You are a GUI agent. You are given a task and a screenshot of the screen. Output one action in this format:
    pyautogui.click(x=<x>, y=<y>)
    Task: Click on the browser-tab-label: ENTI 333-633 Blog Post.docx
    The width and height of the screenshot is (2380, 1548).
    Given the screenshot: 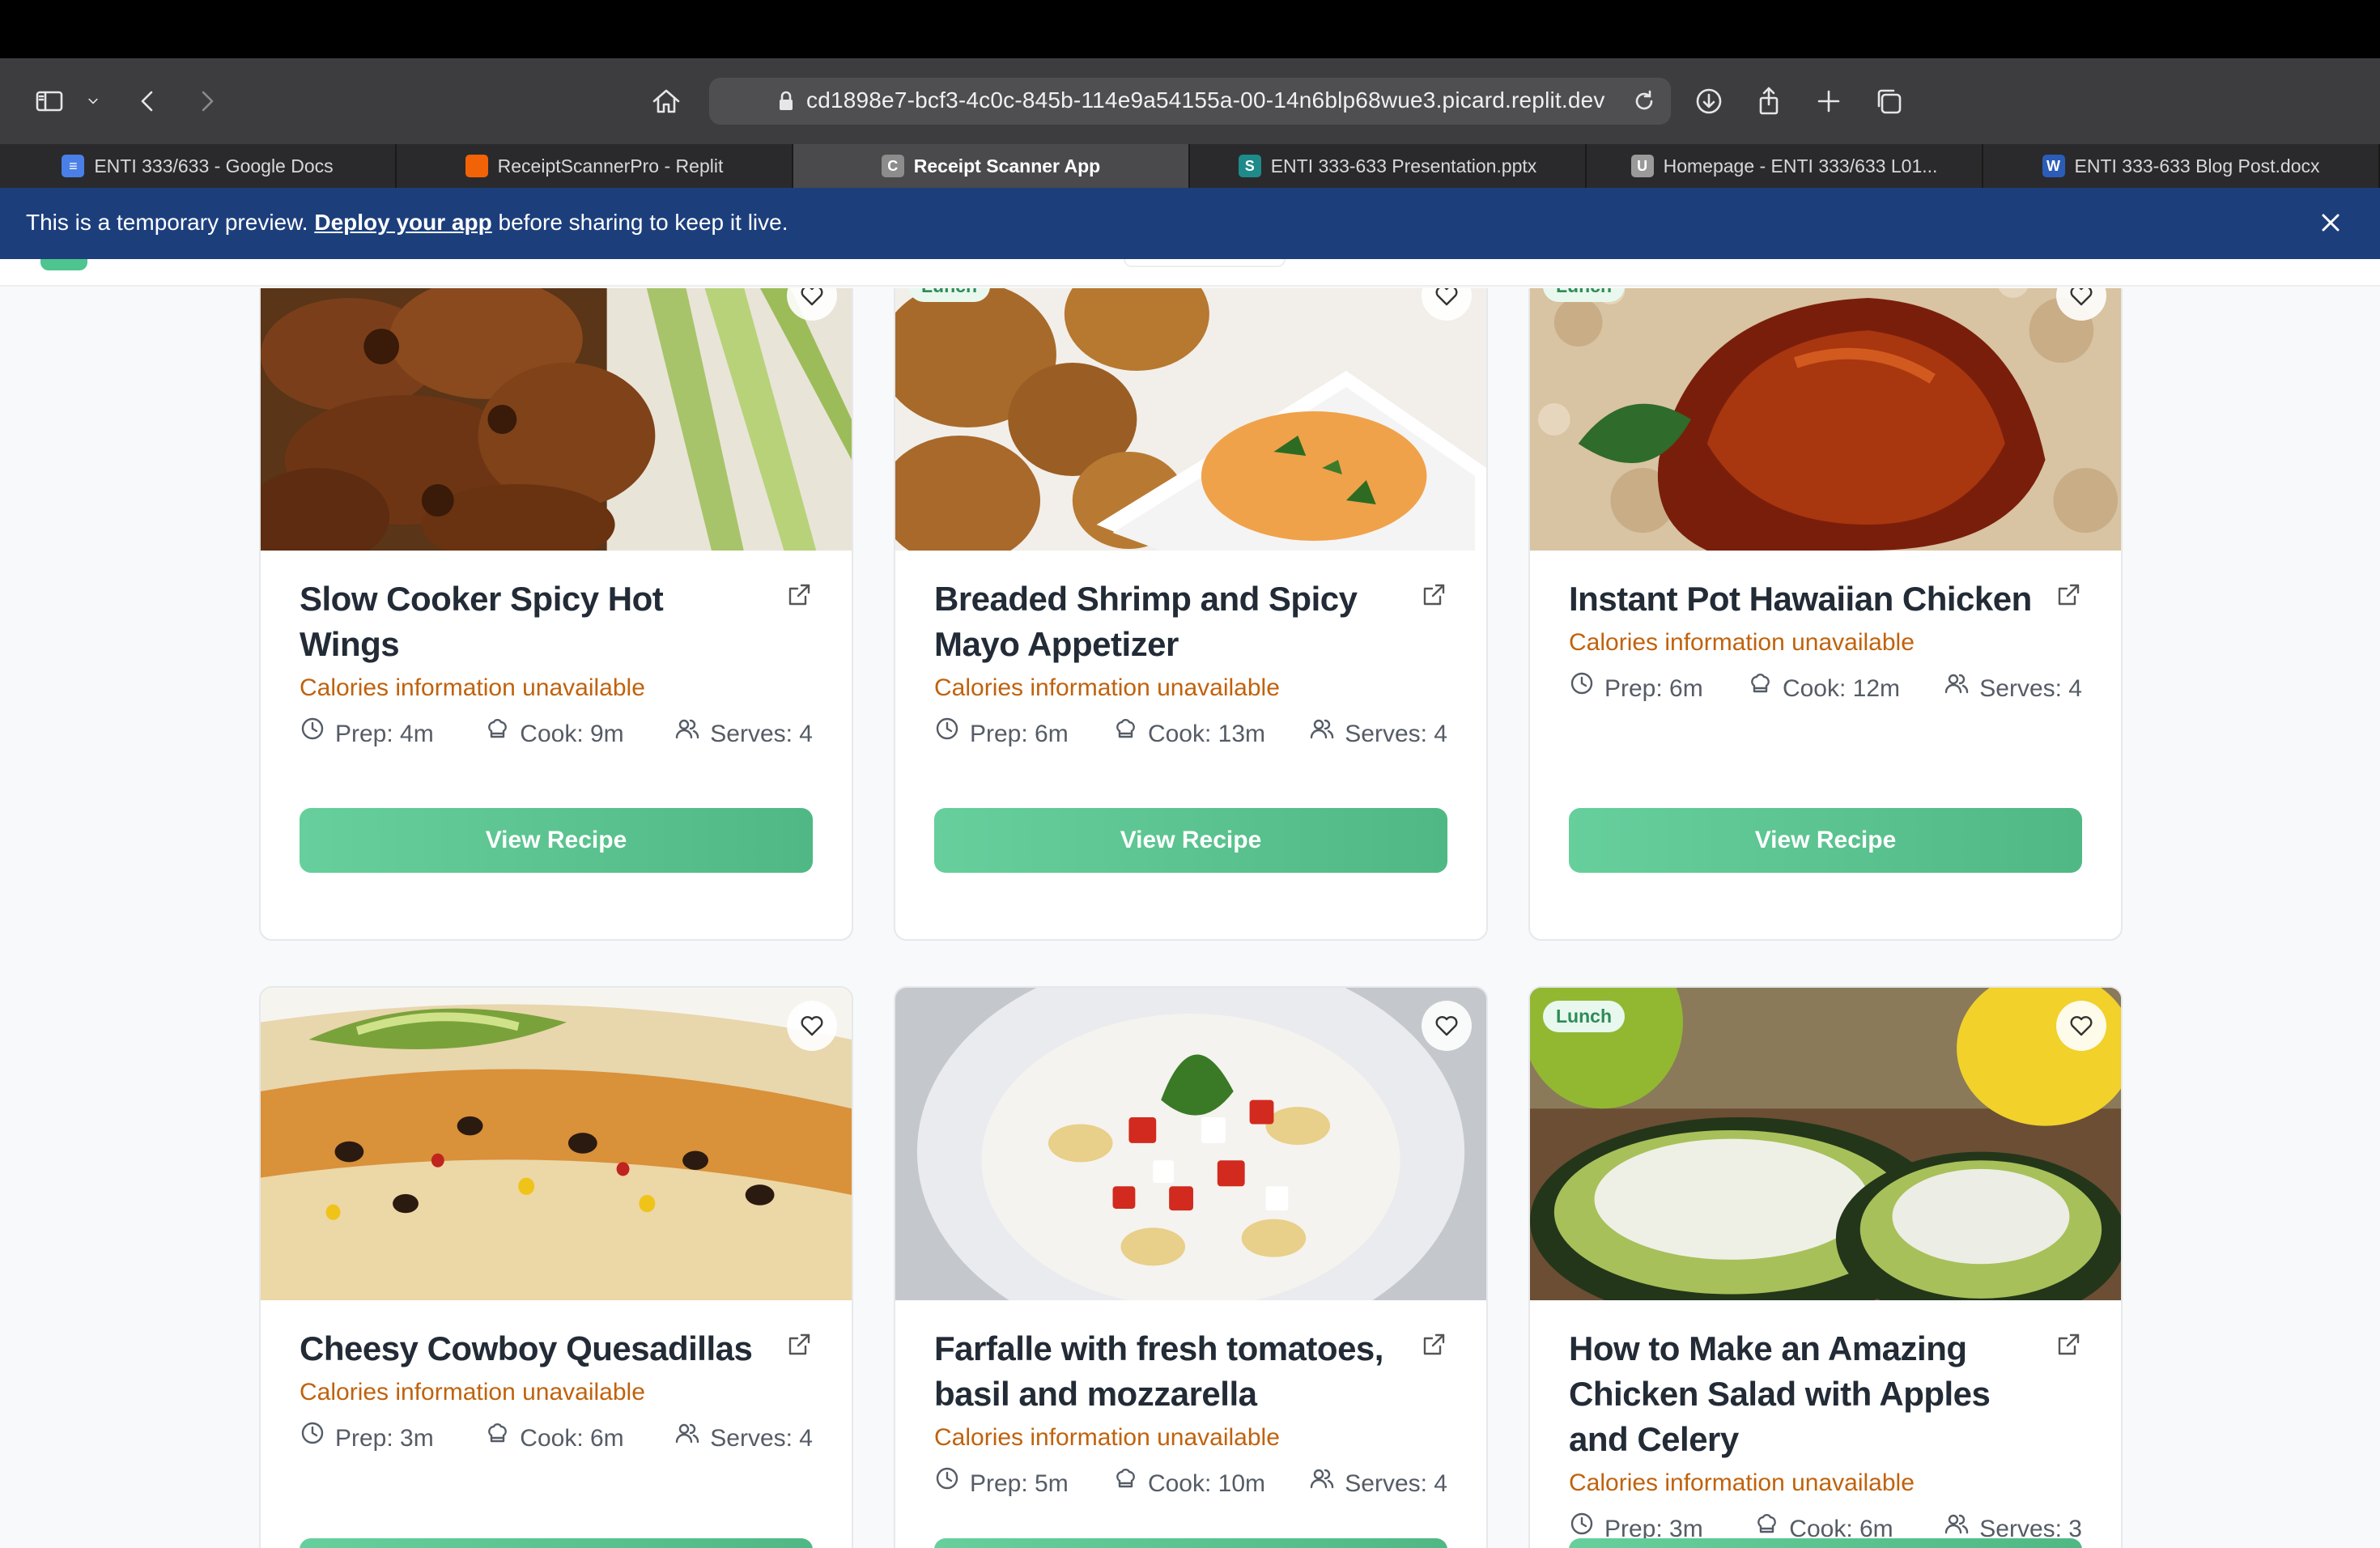 What is the action you would take?
    pyautogui.click(x=2197, y=166)
    